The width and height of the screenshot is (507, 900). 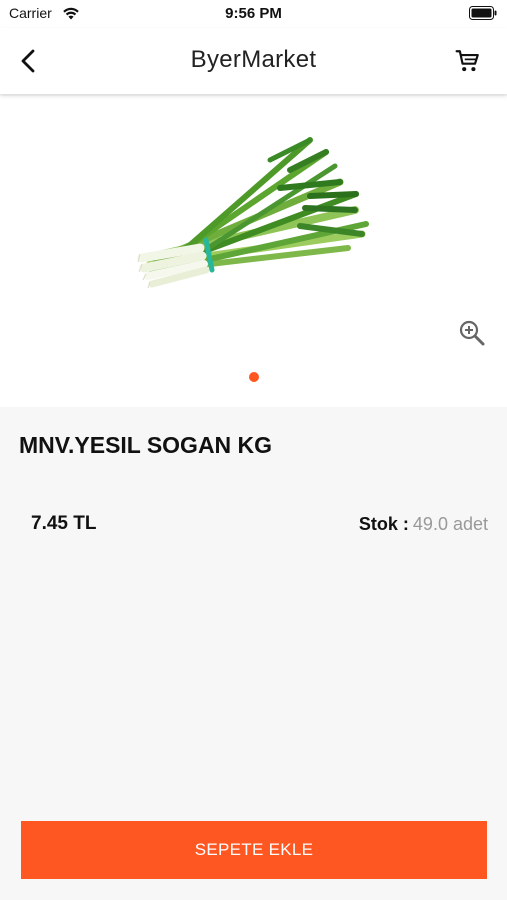 What do you see at coordinates (483, 13) in the screenshot?
I see `battery-icon` at bounding box center [483, 13].